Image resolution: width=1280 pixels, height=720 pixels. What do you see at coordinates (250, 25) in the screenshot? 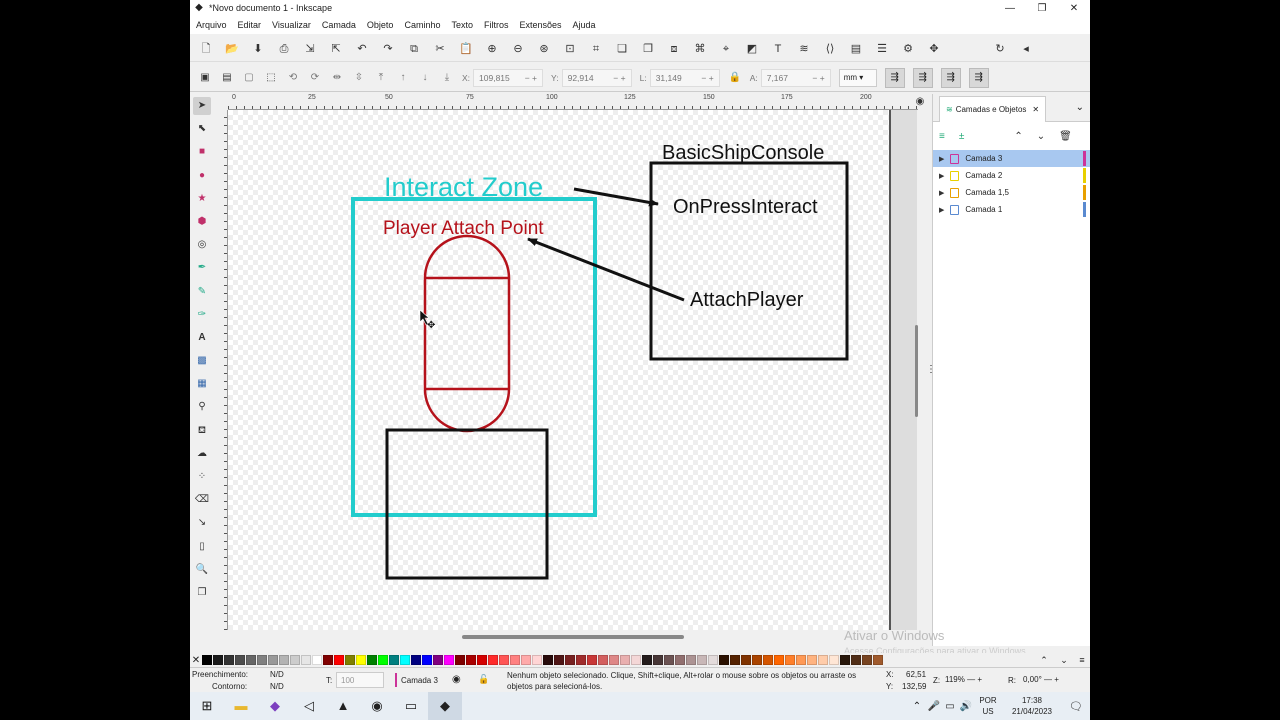
I see `menu-editar: Editar` at bounding box center [250, 25].